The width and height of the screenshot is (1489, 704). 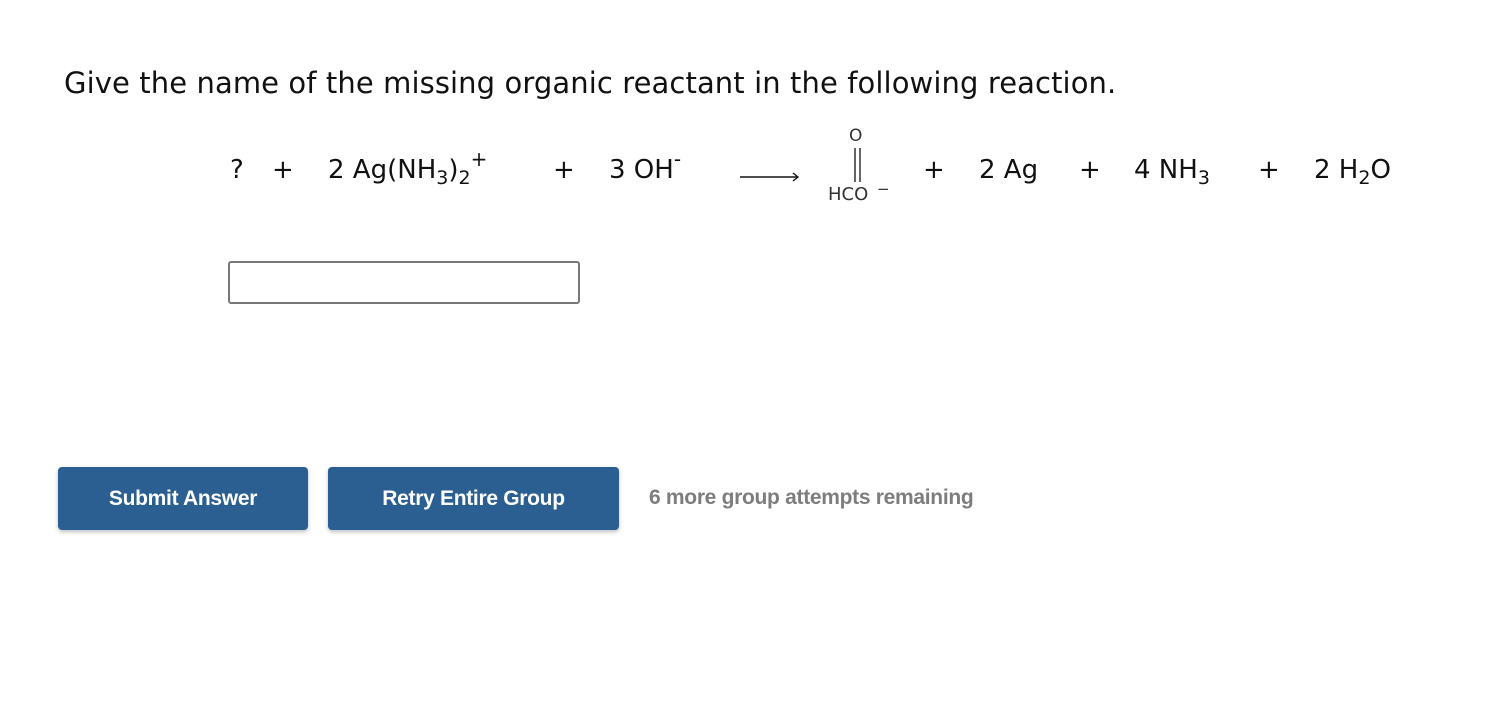 I want to click on formate-charge: −, so click(x=883, y=189).